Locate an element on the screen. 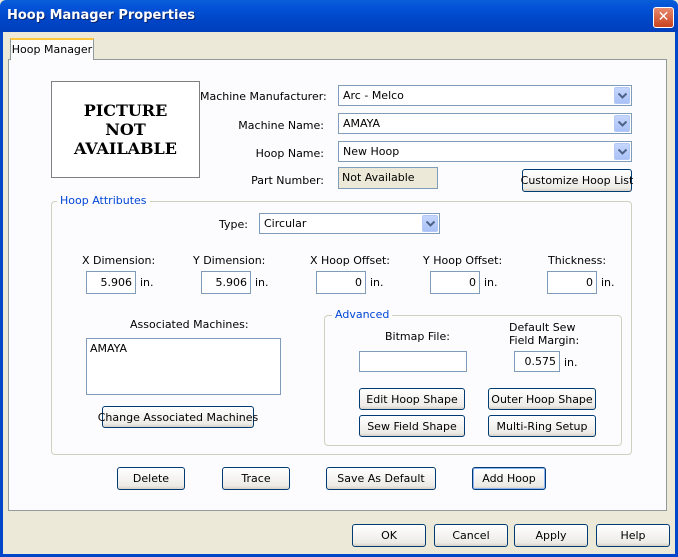 Image resolution: width=678 pixels, height=557 pixels. hoop-attributes-title: Hoop Attributes is located at coordinates (103, 200).